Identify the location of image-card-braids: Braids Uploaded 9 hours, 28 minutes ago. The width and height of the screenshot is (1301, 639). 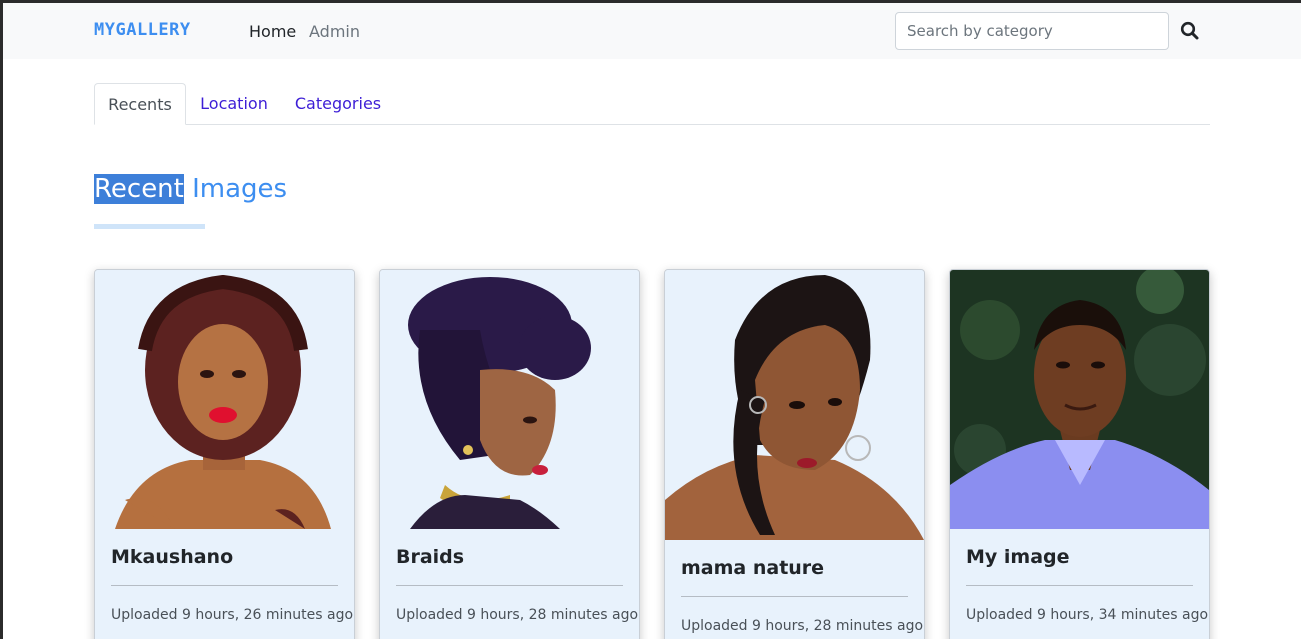
(509, 454).